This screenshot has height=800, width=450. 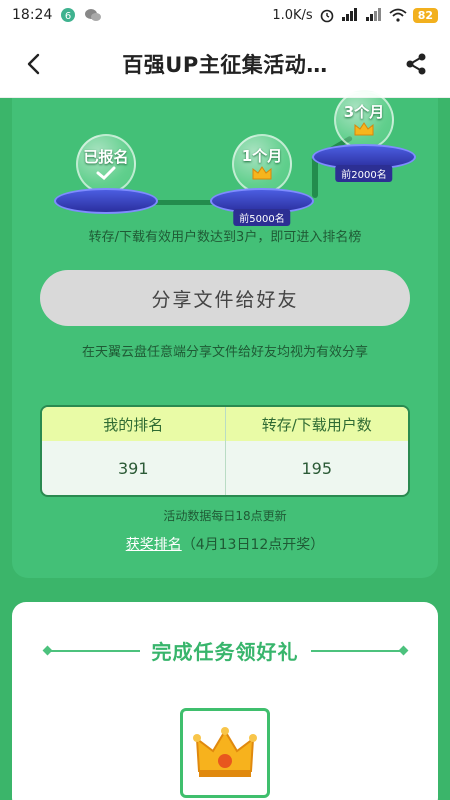 What do you see at coordinates (398, 15) in the screenshot?
I see `wifi-icon` at bounding box center [398, 15].